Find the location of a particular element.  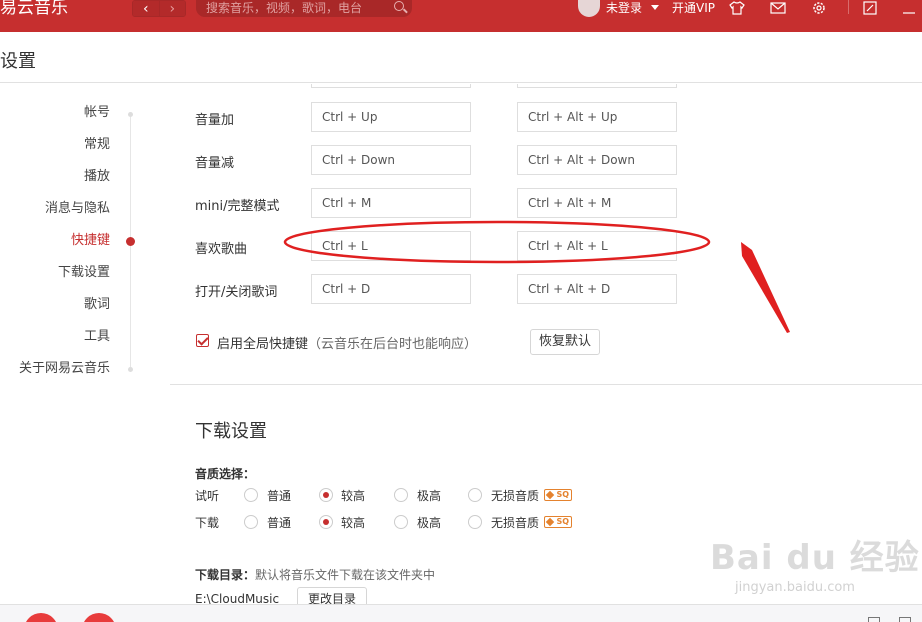

sidebar-item-account: 帐号 is located at coordinates (97, 113).